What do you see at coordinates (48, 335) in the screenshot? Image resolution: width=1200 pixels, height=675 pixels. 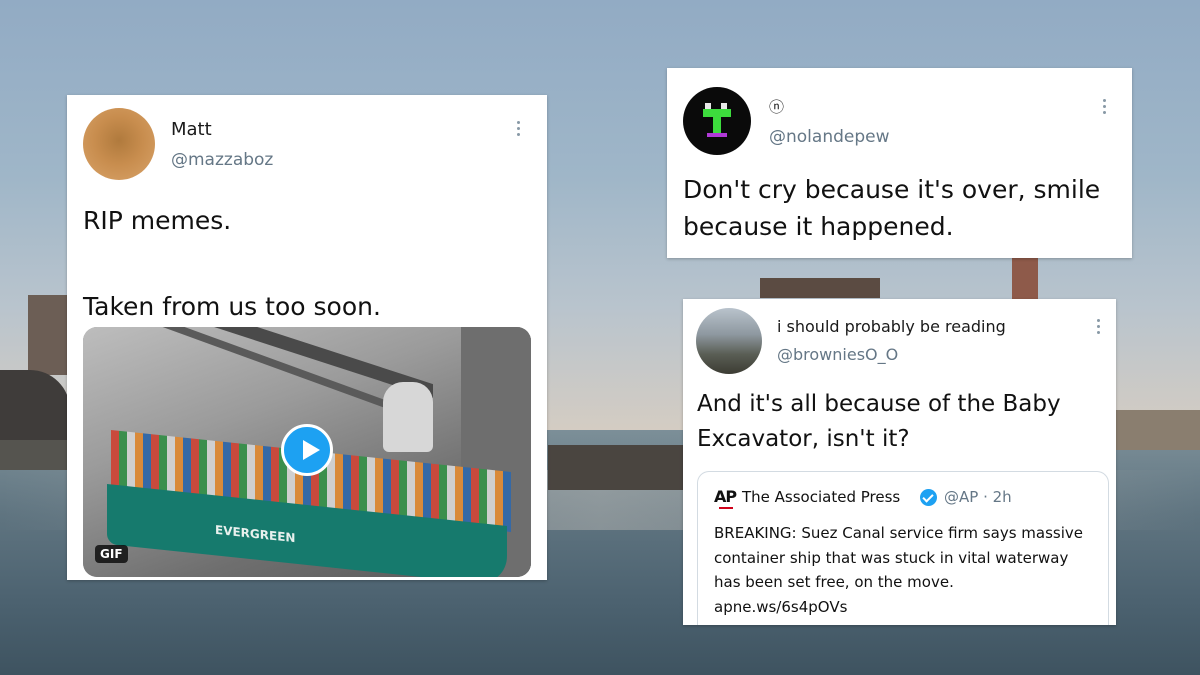 I see `container-stack` at bounding box center [48, 335].